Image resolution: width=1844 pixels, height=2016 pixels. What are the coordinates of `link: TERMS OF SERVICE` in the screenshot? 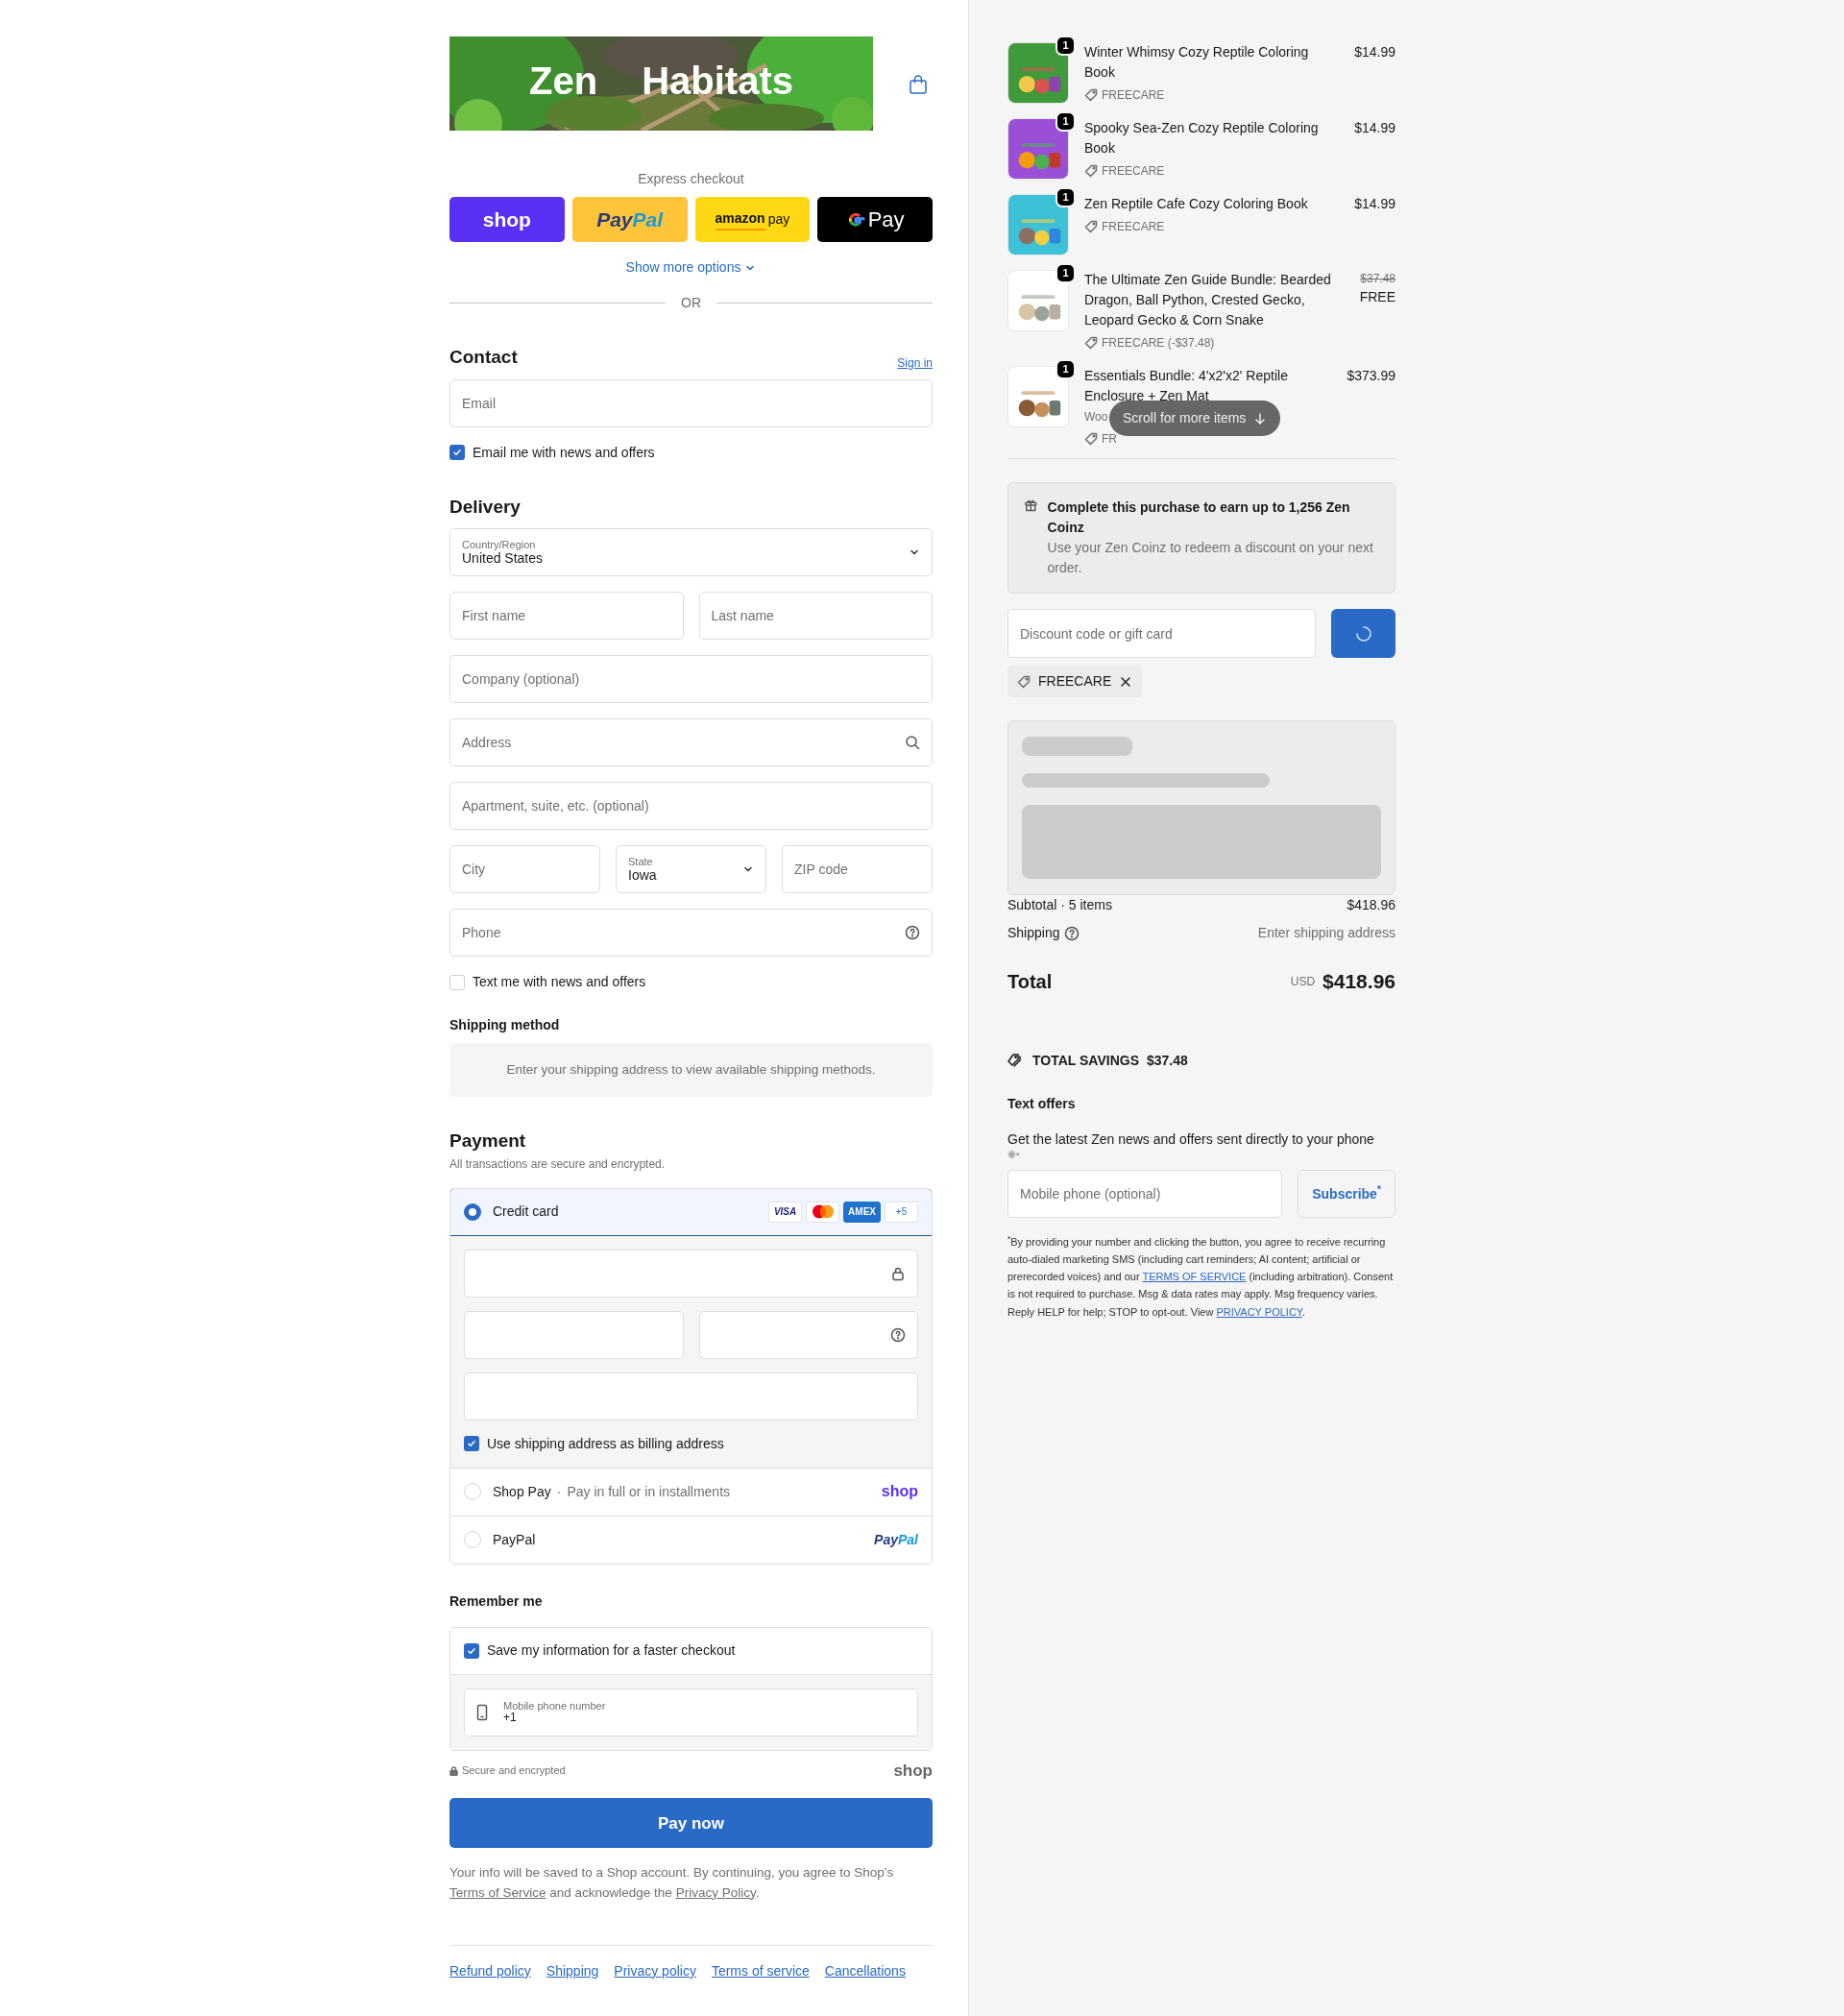 It's located at (1194, 1277).